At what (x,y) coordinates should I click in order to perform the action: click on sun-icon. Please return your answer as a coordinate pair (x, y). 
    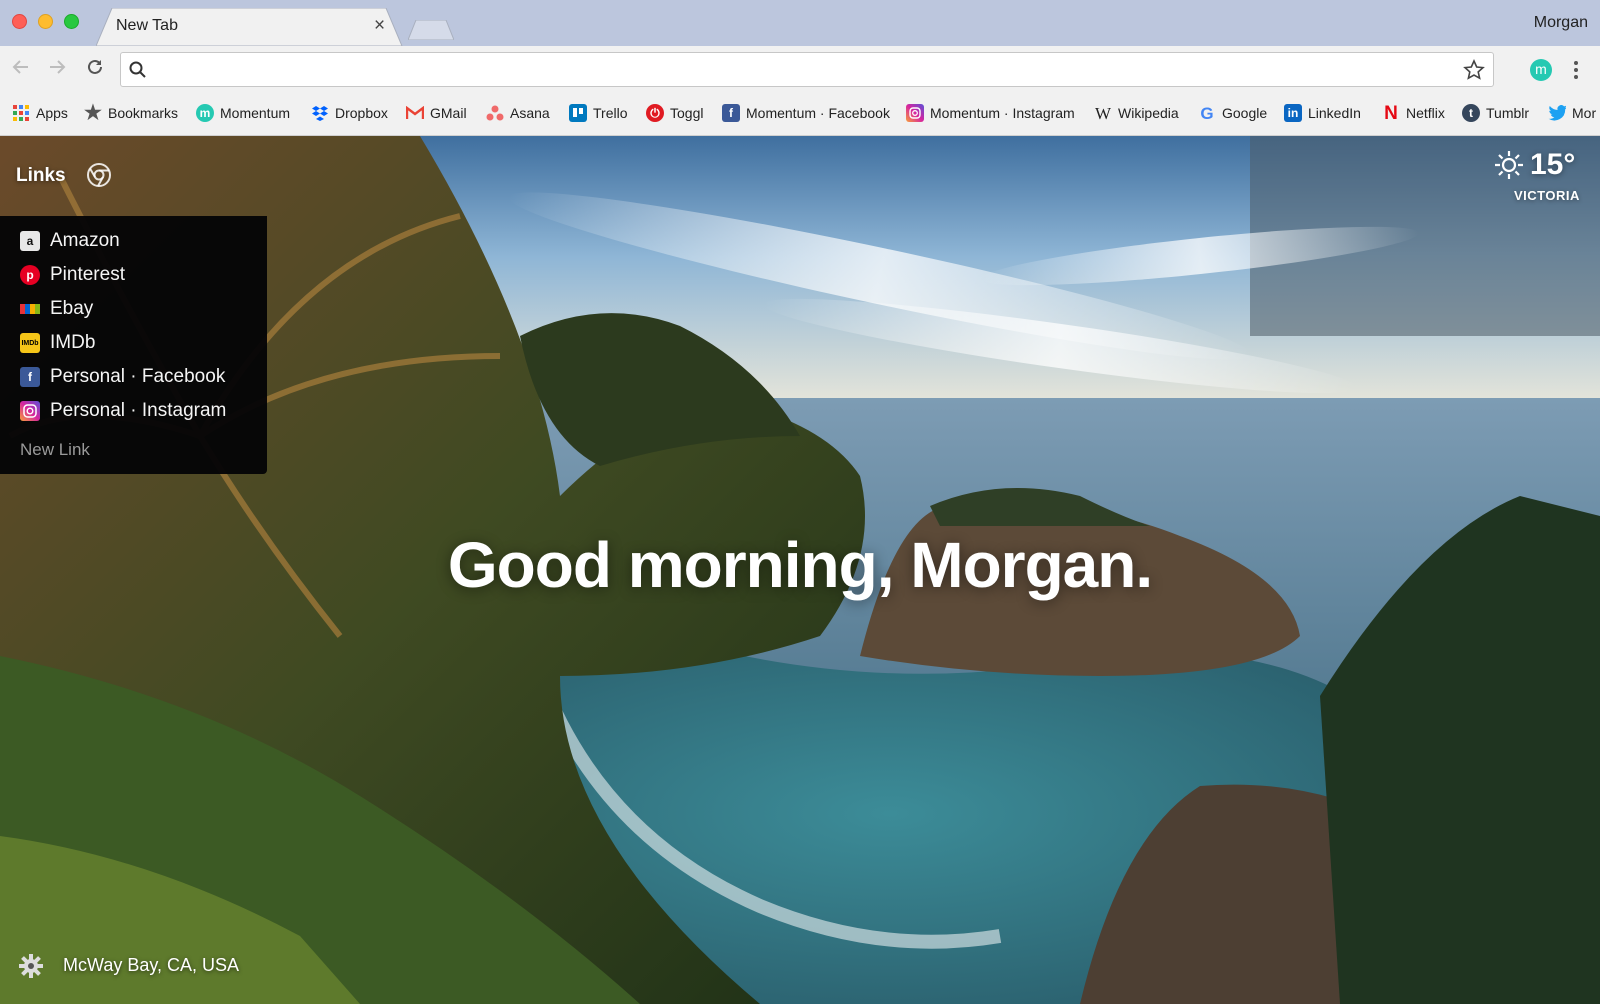
    Looking at the image, I should click on (1509, 165).